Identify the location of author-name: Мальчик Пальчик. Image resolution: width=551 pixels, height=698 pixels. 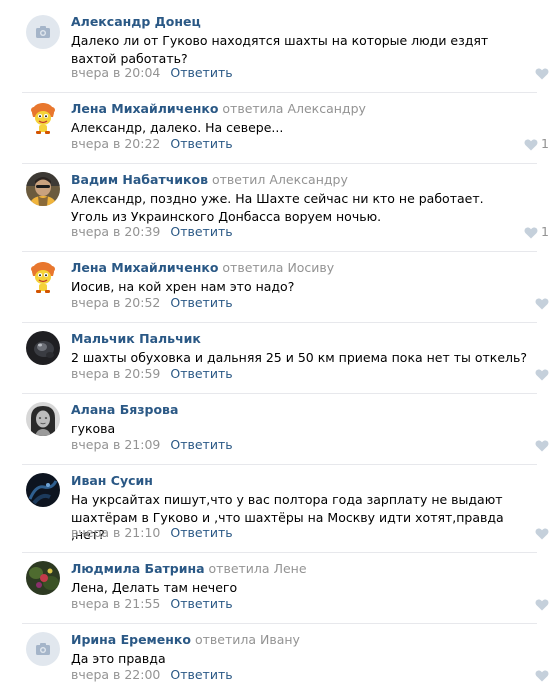
(136, 338).